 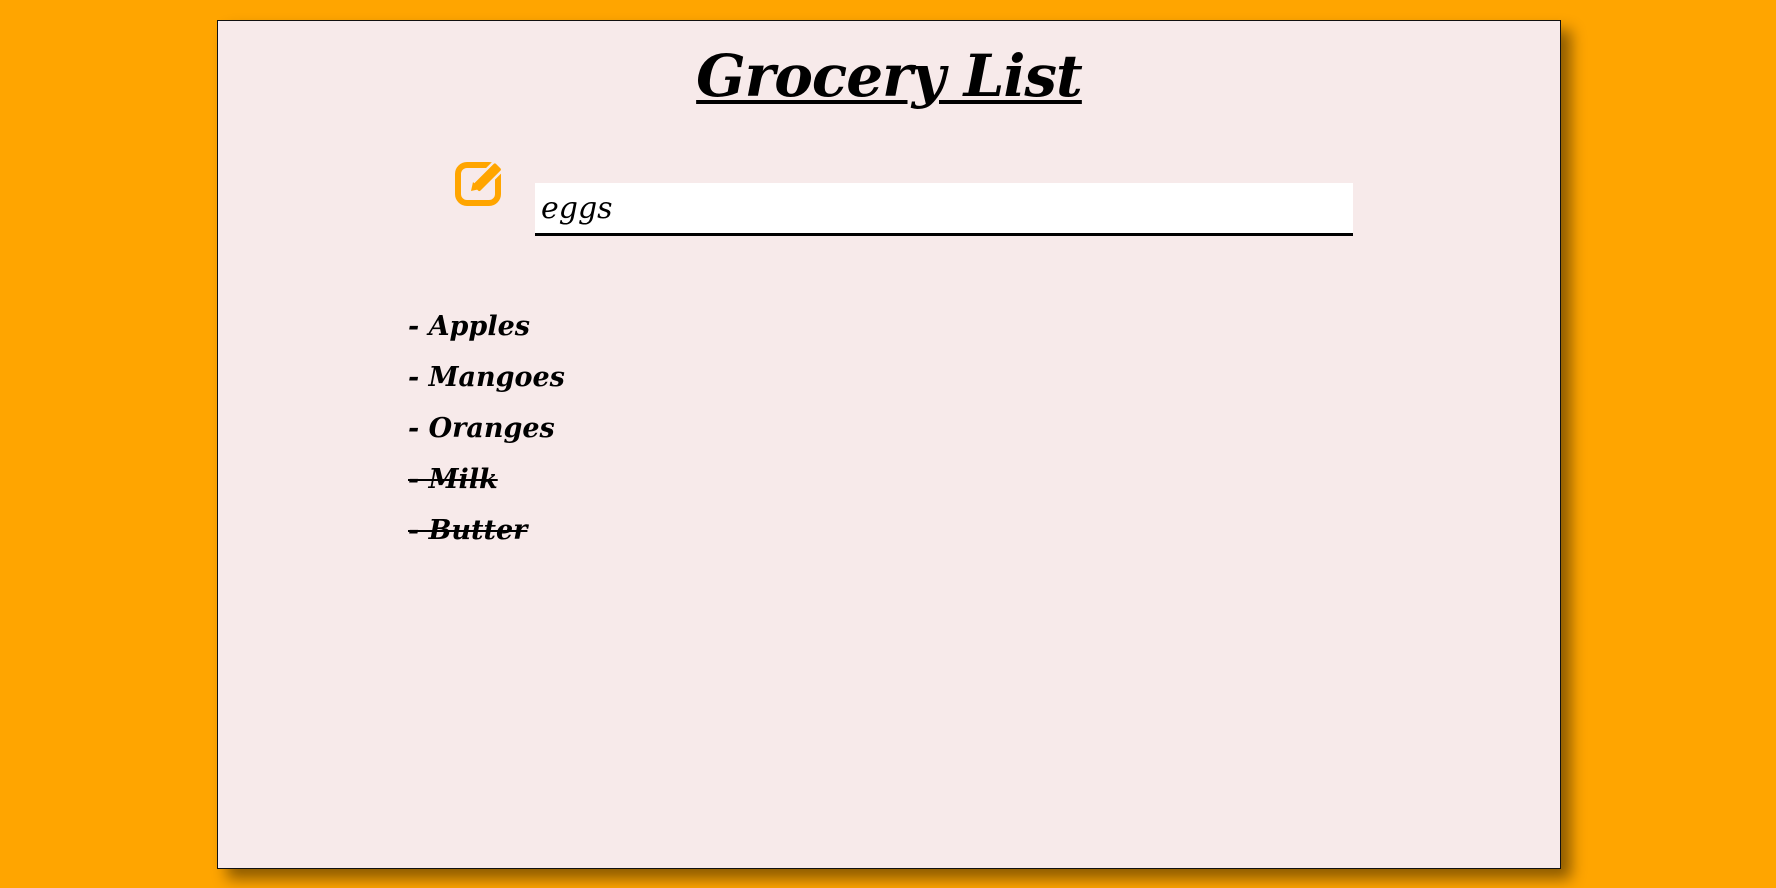 I want to click on grocery-list: - Apples - Mangoes - Oranges - Milk - Butter, so click(x=486, y=428).